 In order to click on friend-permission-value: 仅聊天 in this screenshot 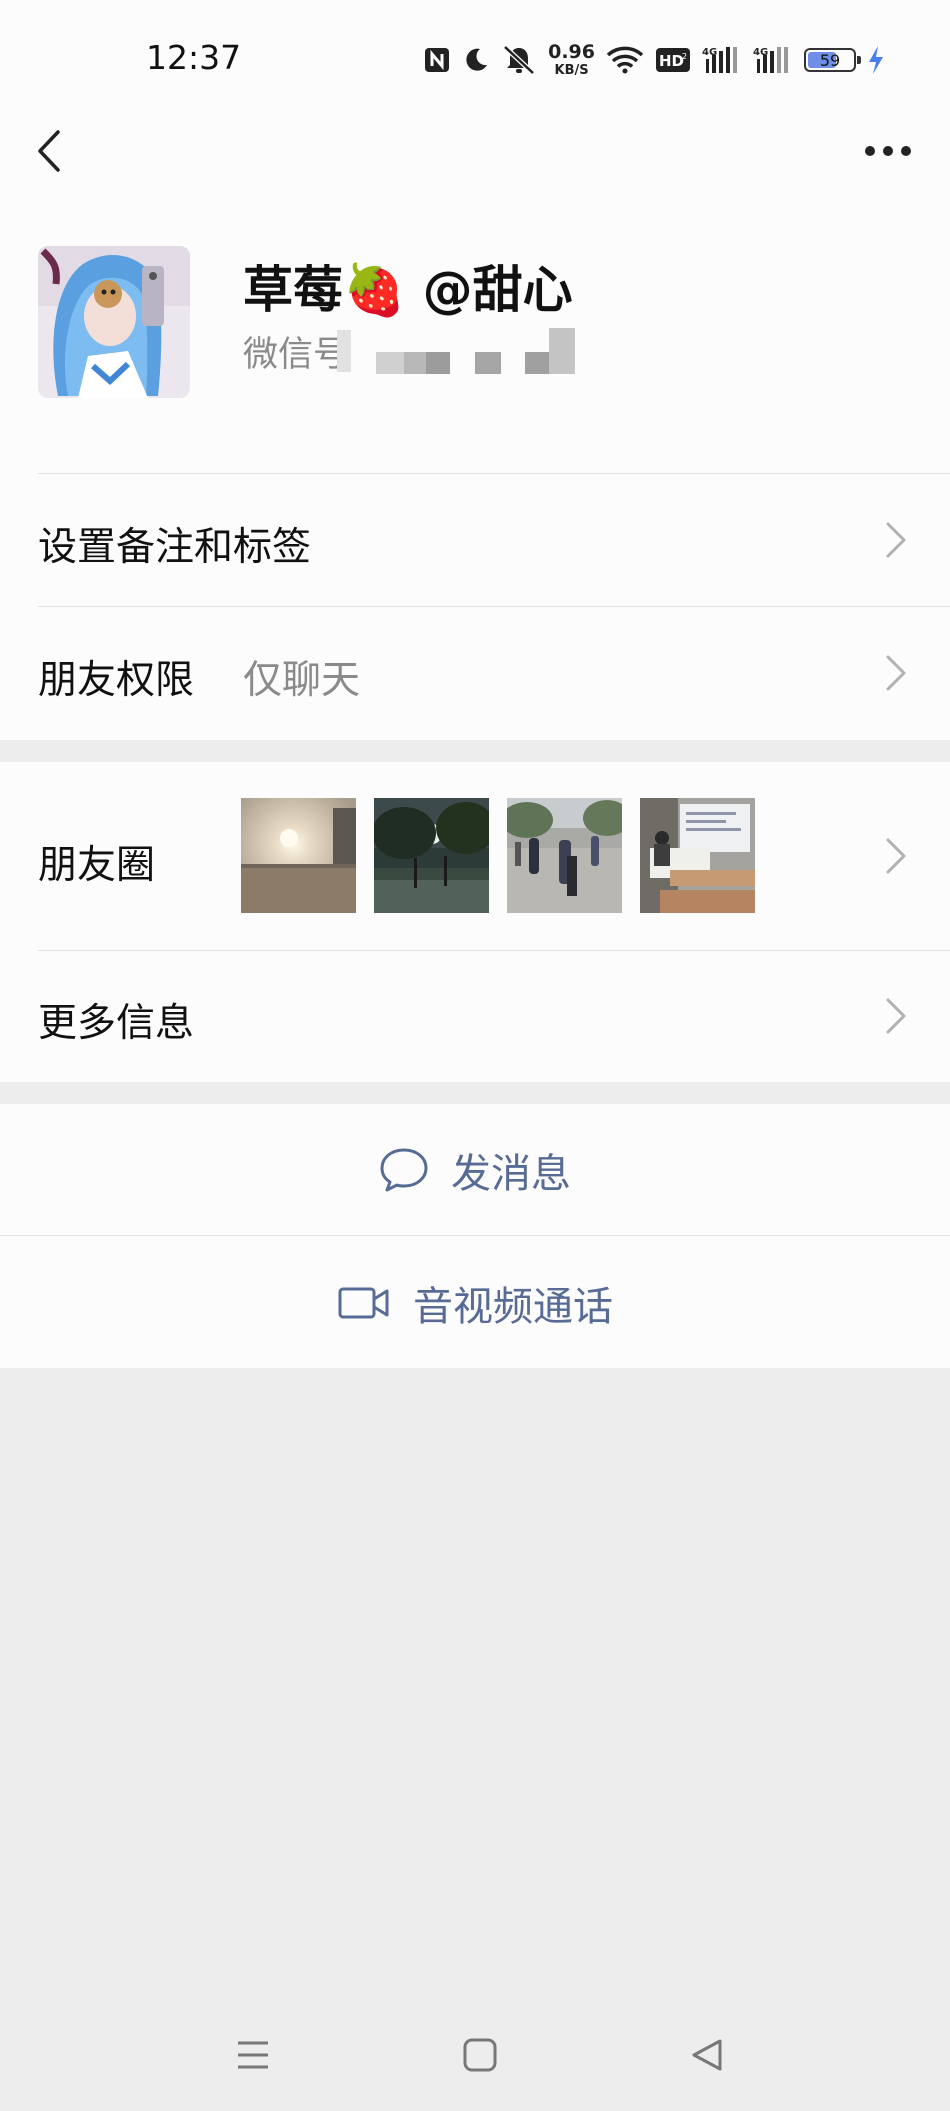, I will do `click(302, 680)`.